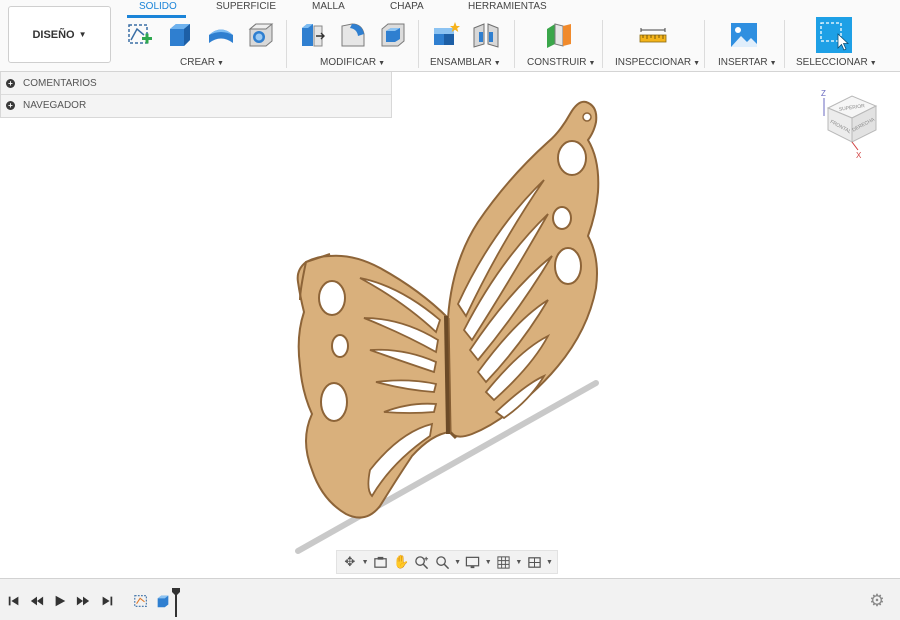 Image resolution: width=900 pixels, height=620 pixels. I want to click on fillet-icon, so click(353, 35).